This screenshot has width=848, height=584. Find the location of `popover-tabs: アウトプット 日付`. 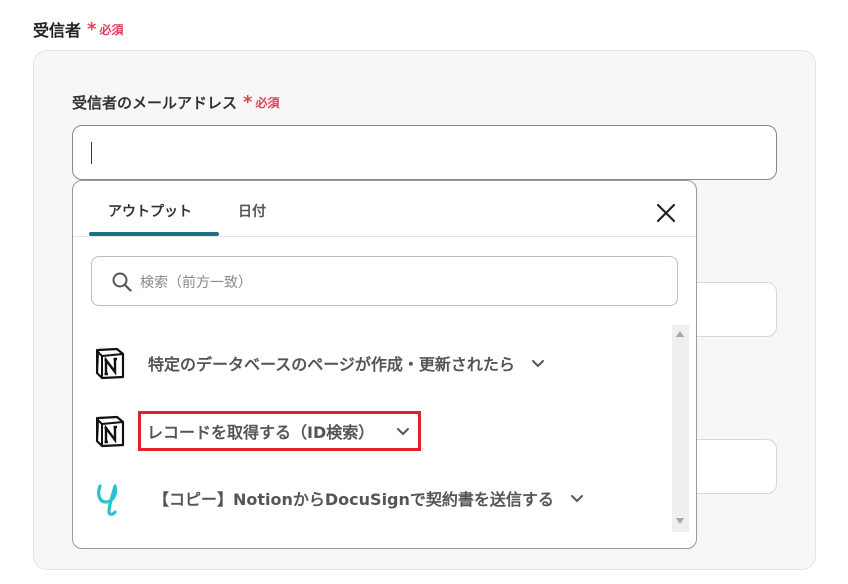

popover-tabs: アウトプット 日付 is located at coordinates (384, 209).